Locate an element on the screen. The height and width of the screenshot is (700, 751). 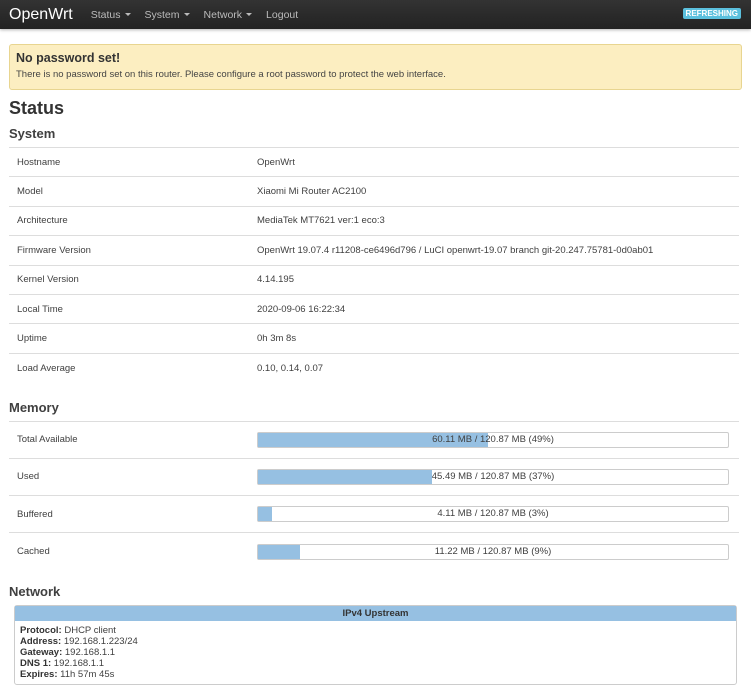
progress-text: 11.22 MB / 120.87 MB (9%) is located at coordinates (493, 551).